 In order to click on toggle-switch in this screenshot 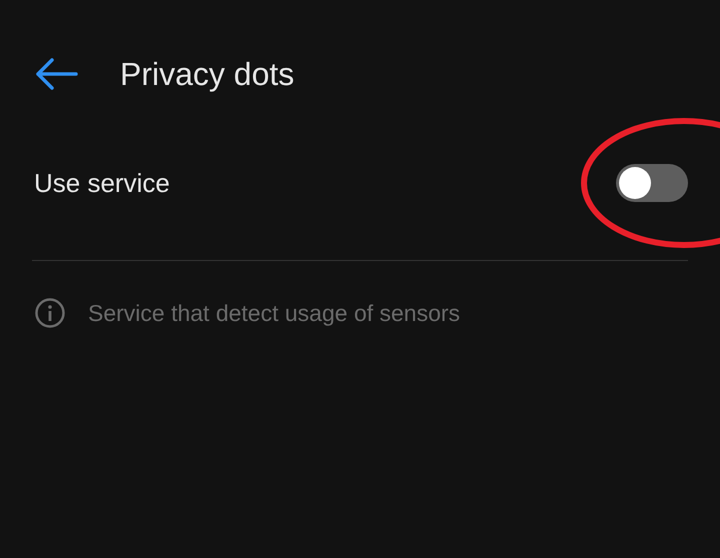, I will do `click(652, 183)`.